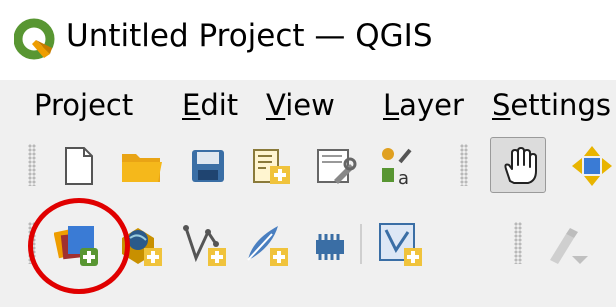 The height and width of the screenshot is (307, 616). Describe the element at coordinates (210, 105) in the screenshot. I see `menu-edit: Edit` at that location.